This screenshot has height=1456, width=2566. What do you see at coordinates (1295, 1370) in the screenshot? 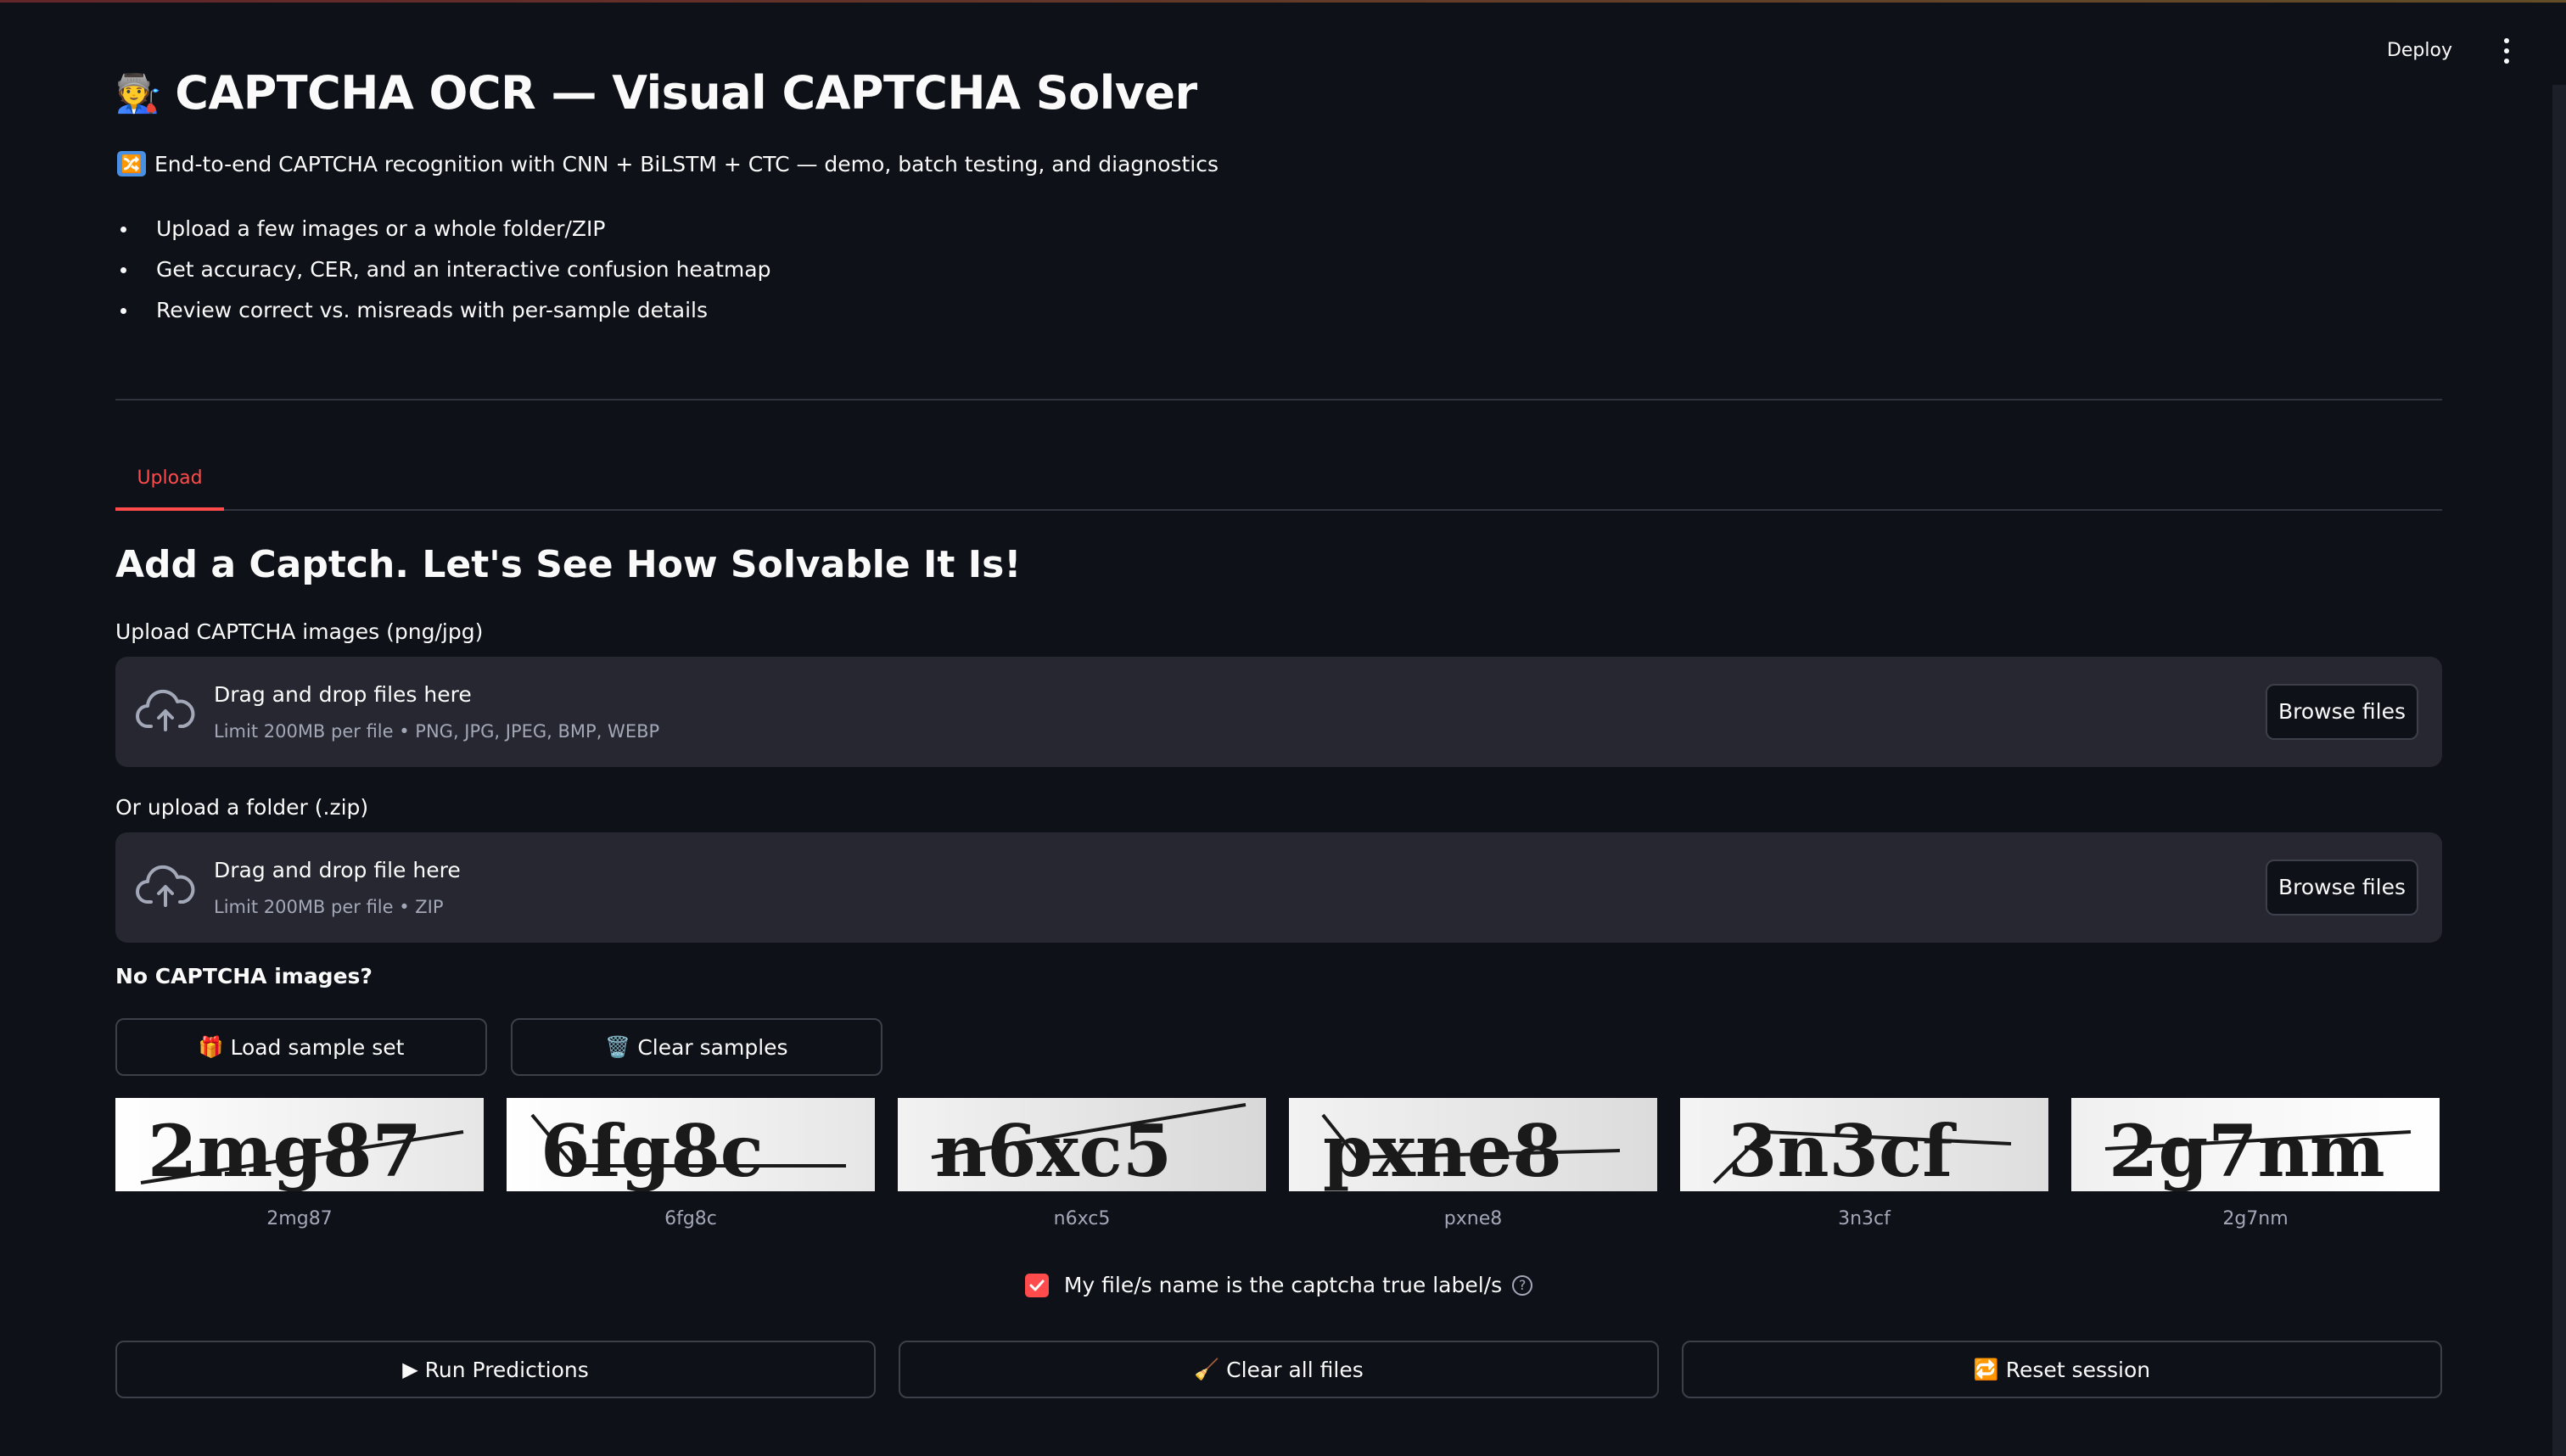
I see `clear-all-files-label: Clear all files` at bounding box center [1295, 1370].